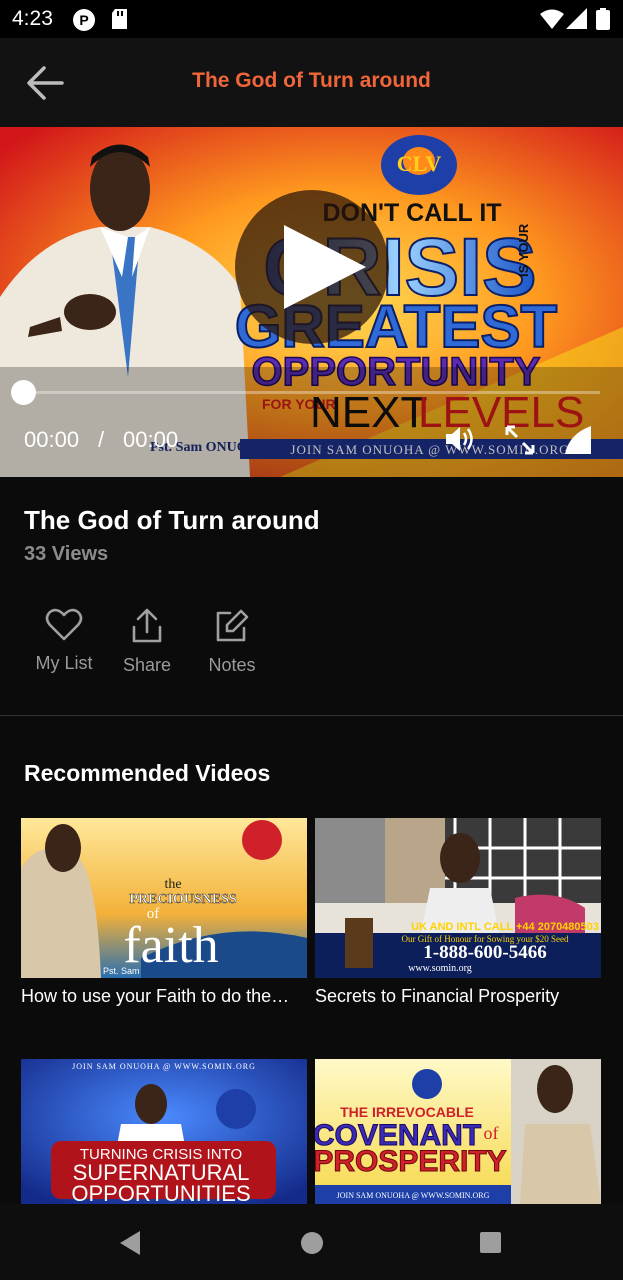 The width and height of the screenshot is (623, 1280). Describe the element at coordinates (578, 440) in the screenshot. I see `cast-icon` at that location.